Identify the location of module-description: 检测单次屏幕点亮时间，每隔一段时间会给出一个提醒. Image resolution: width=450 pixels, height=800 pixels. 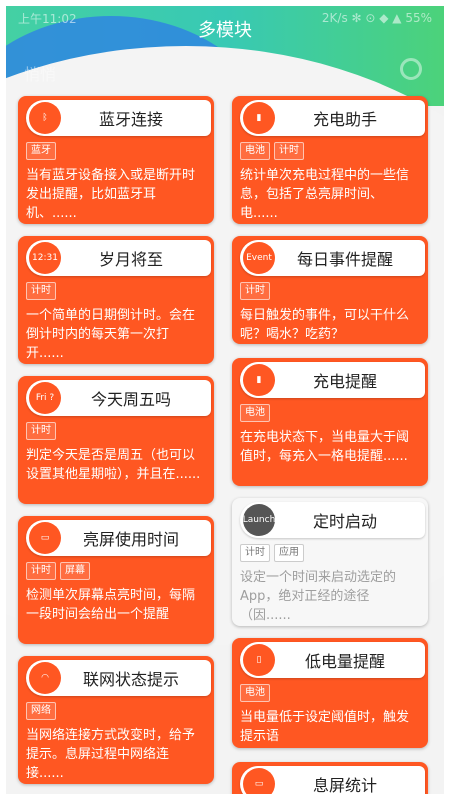
(111, 605).